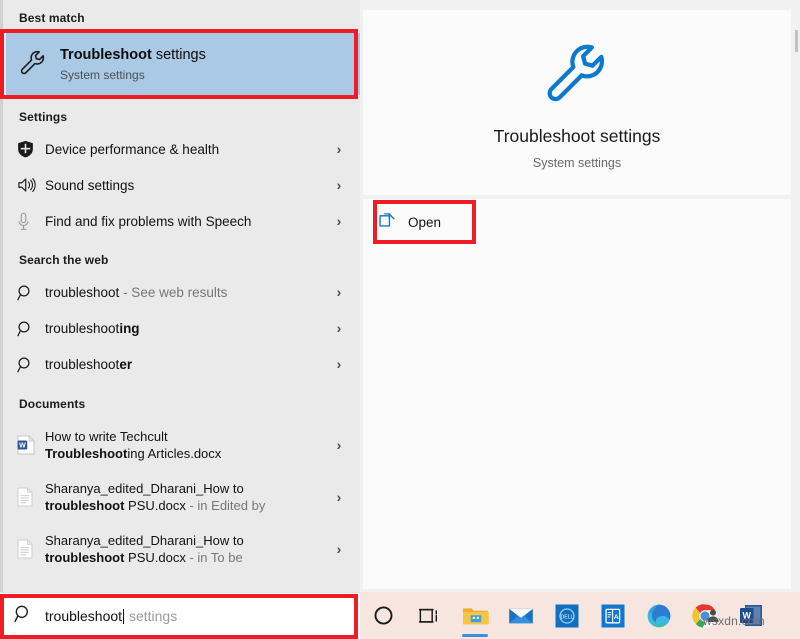  I want to click on dell-icon: DELL, so click(567, 615).